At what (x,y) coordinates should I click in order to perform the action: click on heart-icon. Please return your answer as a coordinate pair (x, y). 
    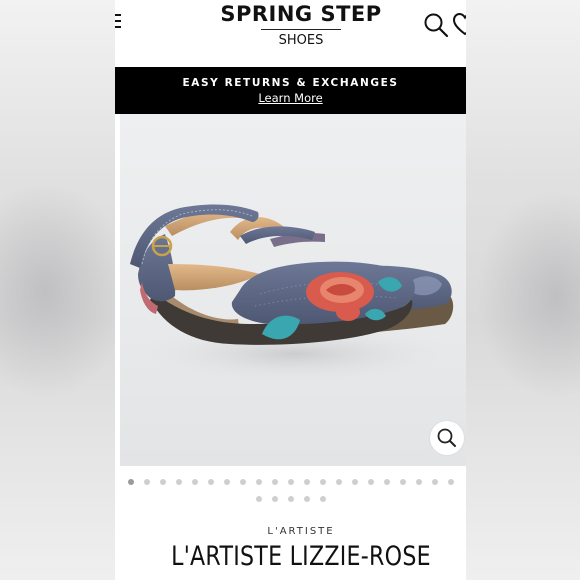
    Looking at the image, I should click on (459, 25).